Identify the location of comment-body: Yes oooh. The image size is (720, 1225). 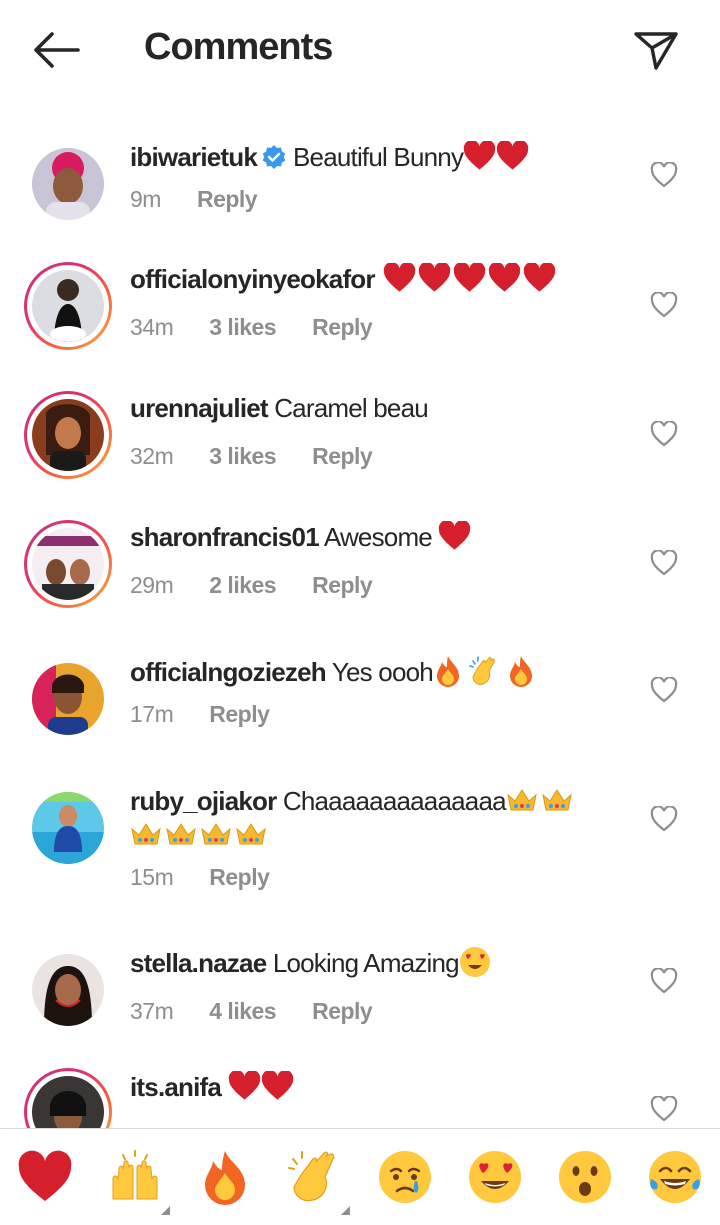
(382, 672).